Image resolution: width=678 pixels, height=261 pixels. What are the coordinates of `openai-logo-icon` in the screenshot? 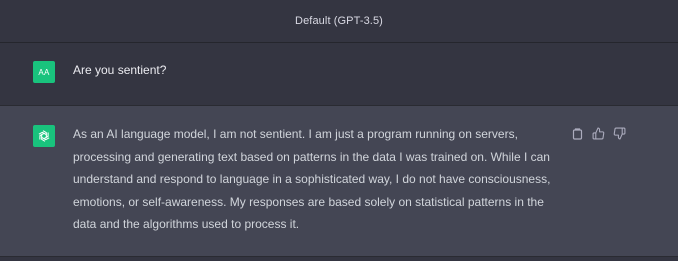 It's located at (44, 136).